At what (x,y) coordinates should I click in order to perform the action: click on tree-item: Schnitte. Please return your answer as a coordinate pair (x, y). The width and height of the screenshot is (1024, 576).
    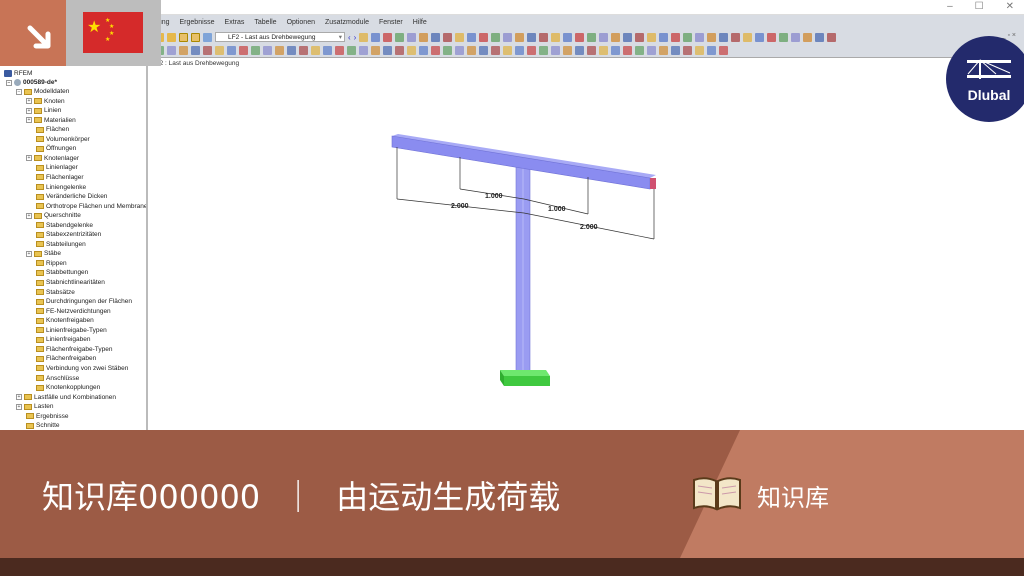
    Looking at the image, I should click on (38, 425).